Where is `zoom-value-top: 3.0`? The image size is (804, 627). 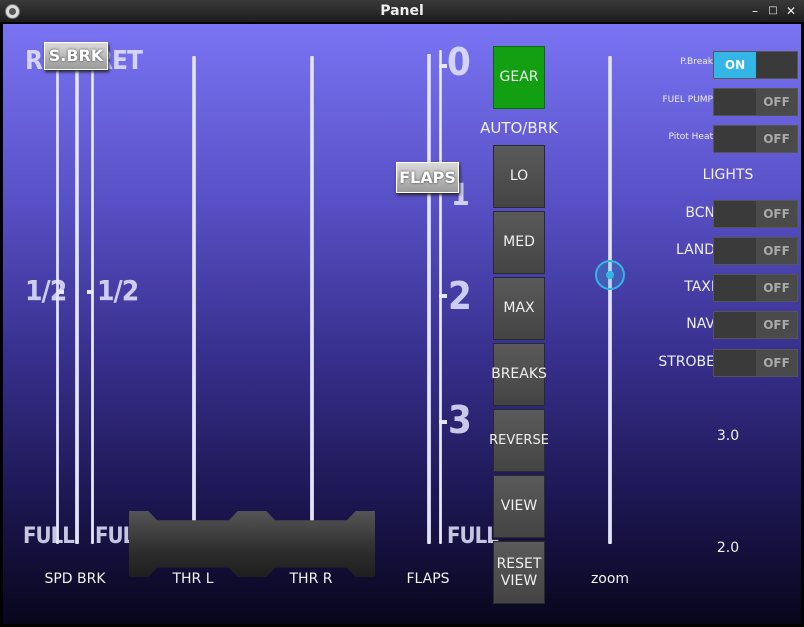
zoom-value-top: 3.0 is located at coordinates (728, 436).